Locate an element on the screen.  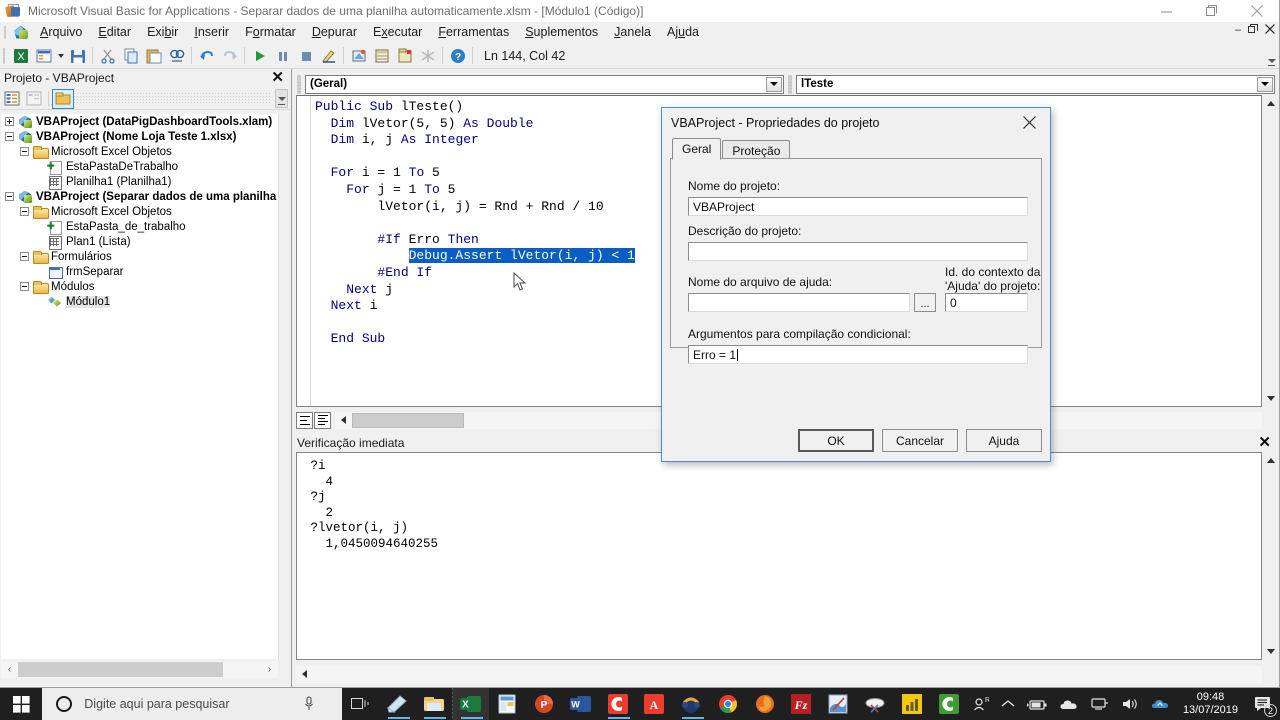
show-hidden-icons-icon is located at coordinates (1008, 704).